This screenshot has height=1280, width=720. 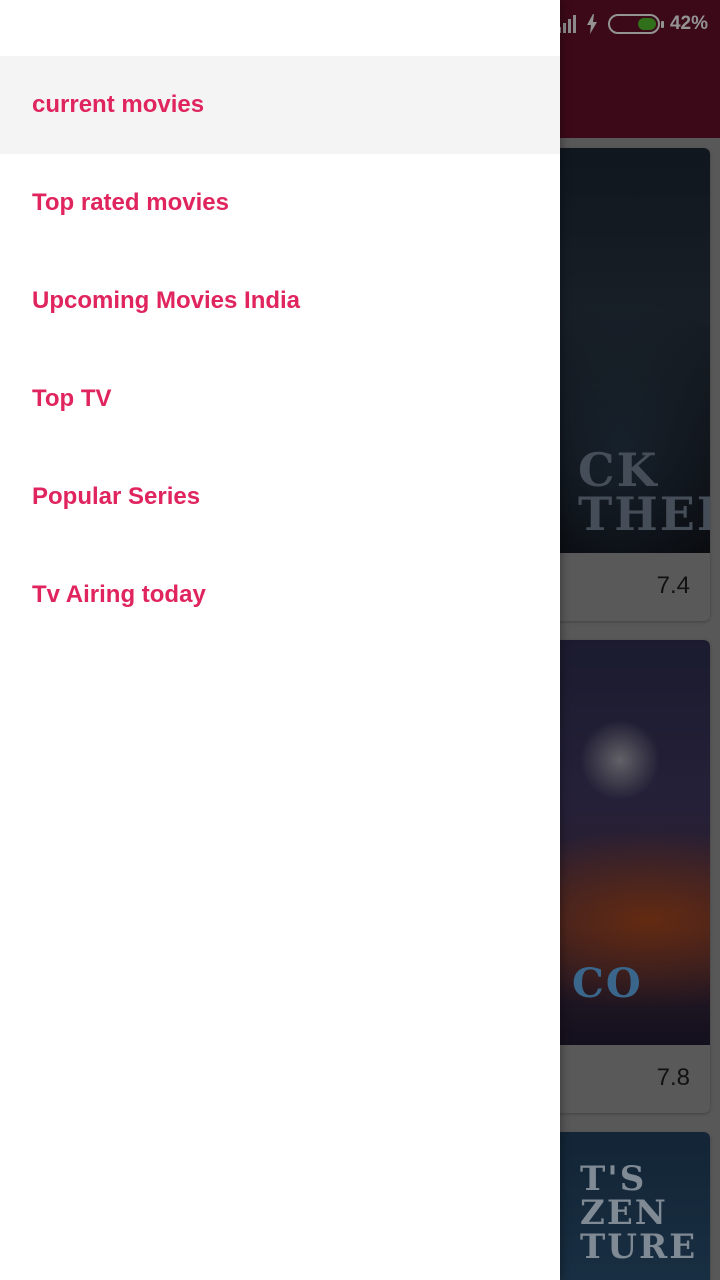 What do you see at coordinates (280, 497) in the screenshot?
I see `drawer-item-popular-series: Popular Series` at bounding box center [280, 497].